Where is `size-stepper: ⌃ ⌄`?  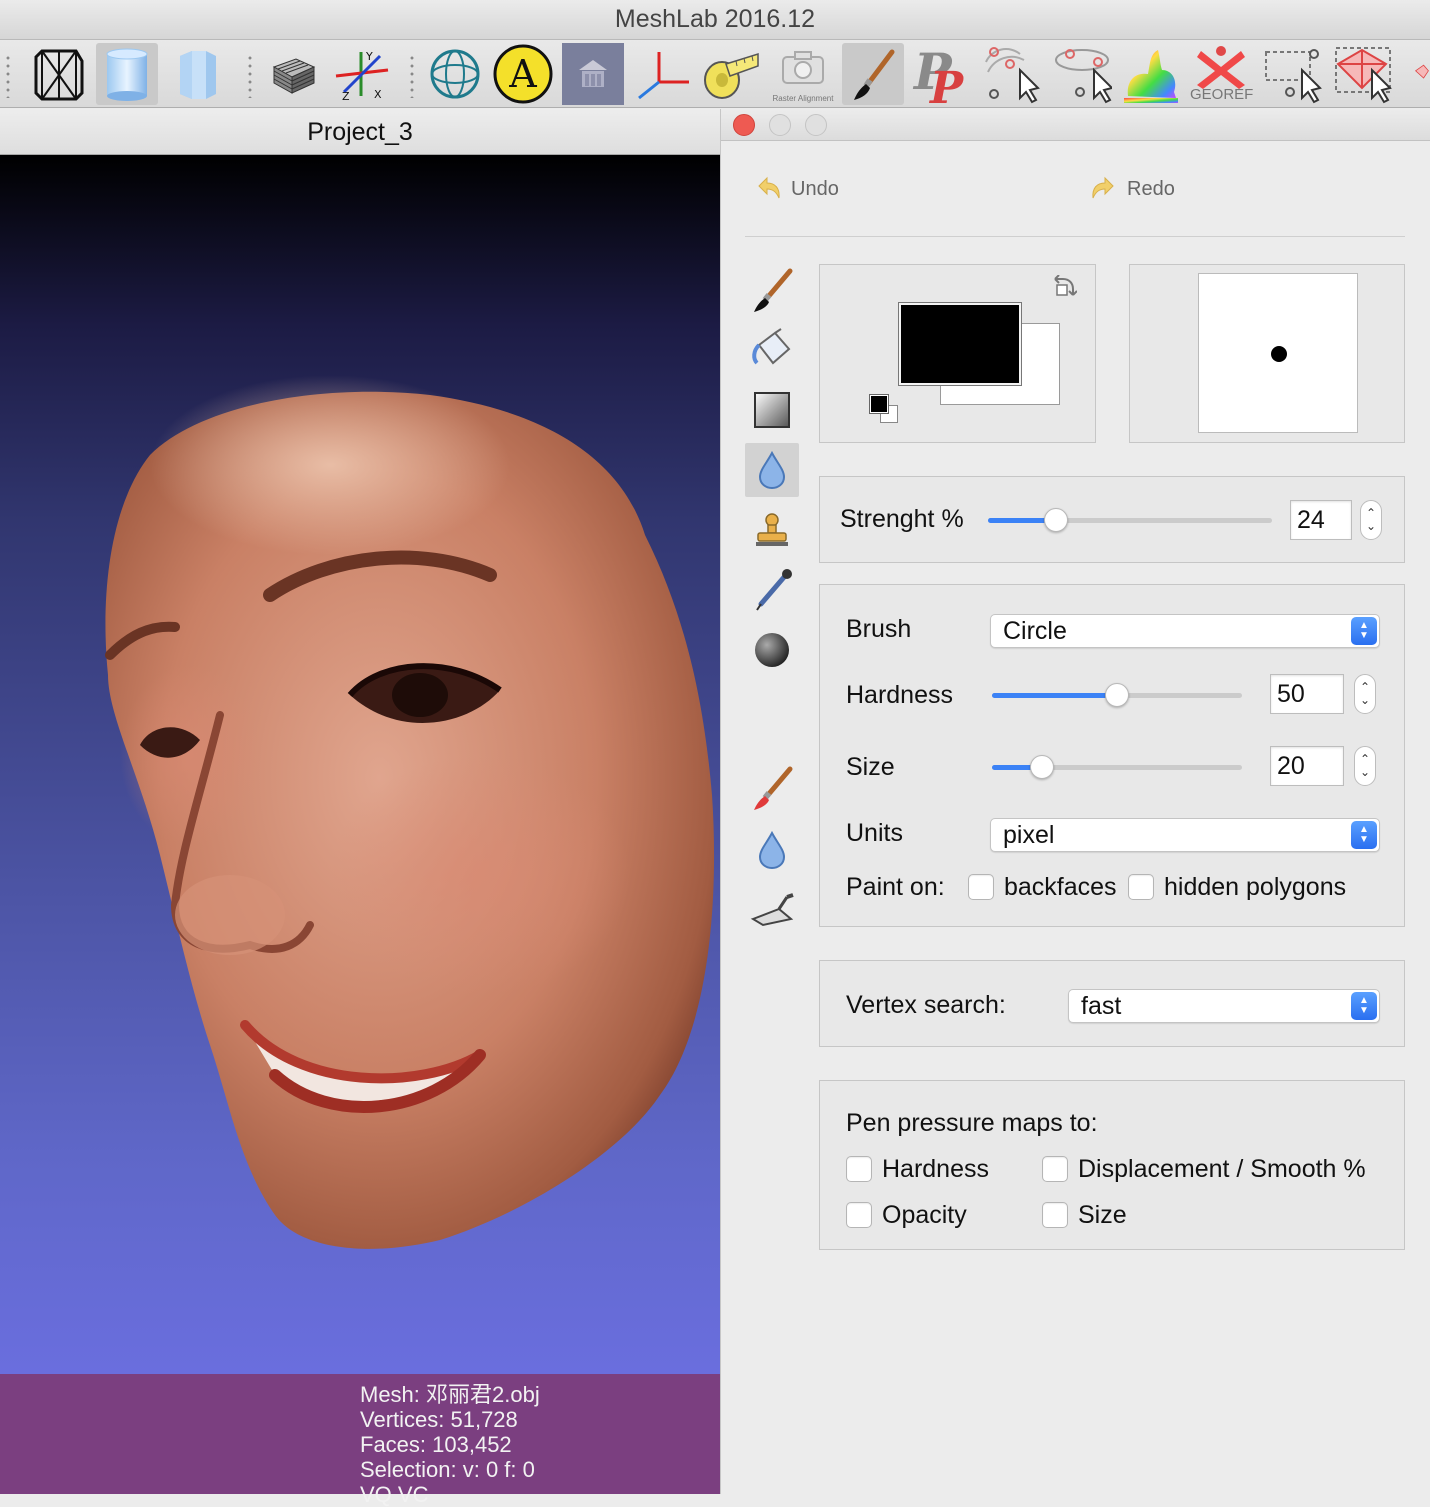 size-stepper: ⌃ ⌄ is located at coordinates (1365, 766).